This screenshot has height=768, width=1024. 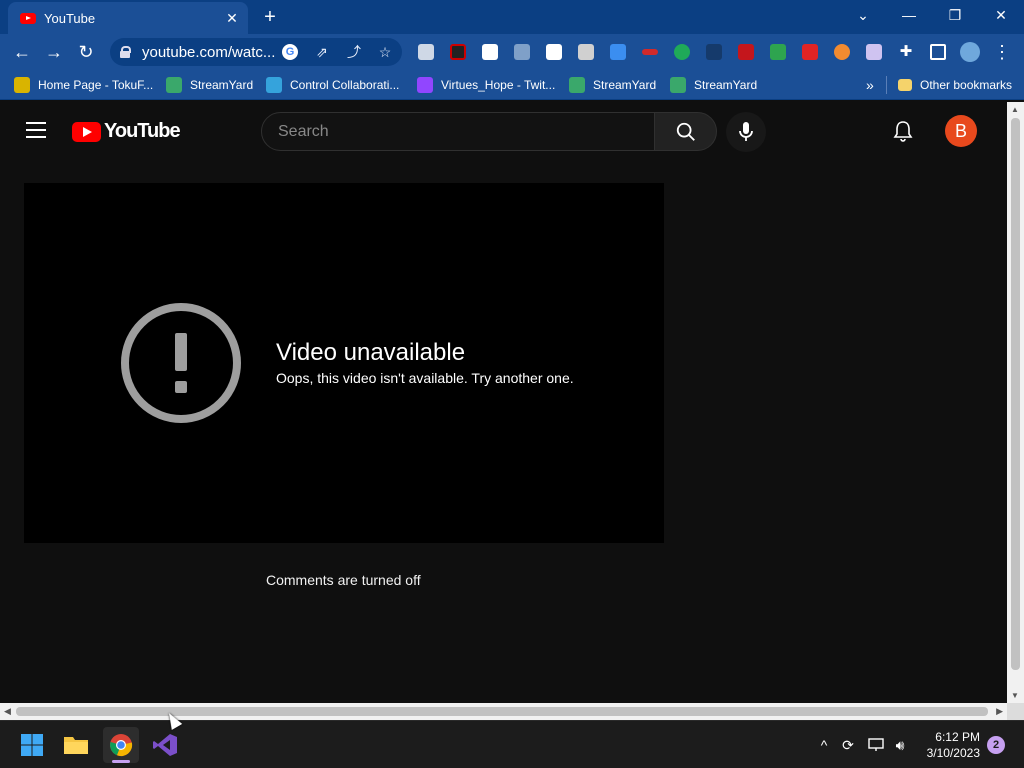 I want to click on extension-14-icon, so click(x=842, y=52).